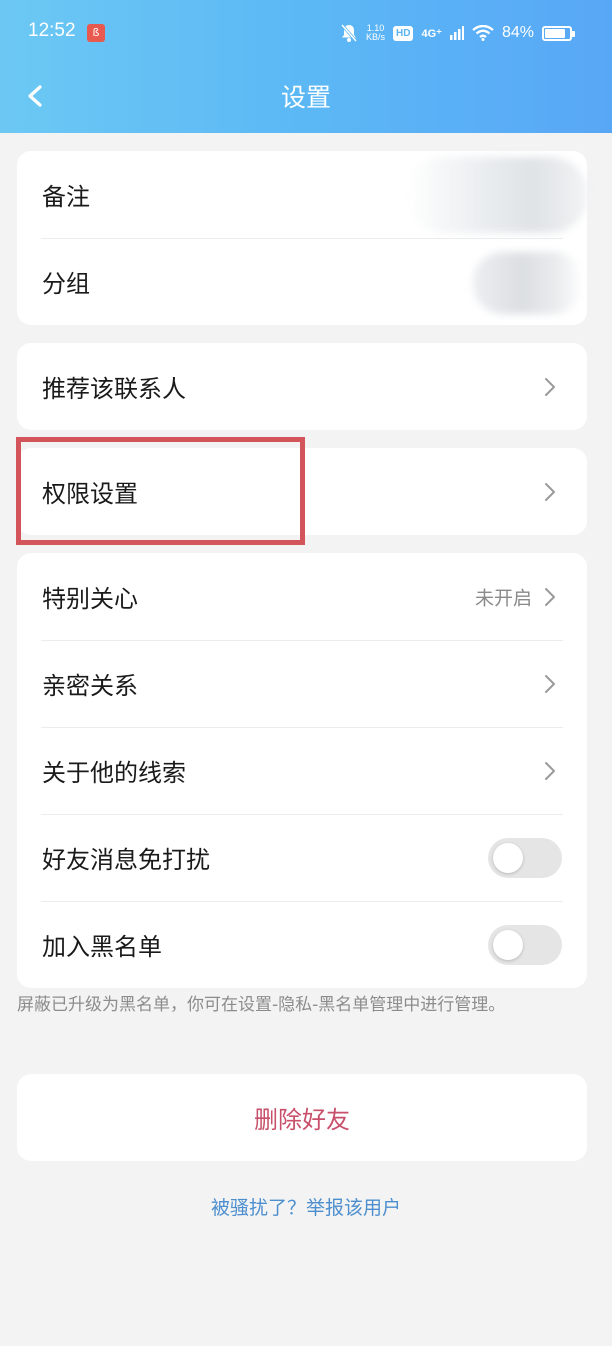 The height and width of the screenshot is (1346, 612). What do you see at coordinates (497, 195) in the screenshot?
I see `remark-value-blurred` at bounding box center [497, 195].